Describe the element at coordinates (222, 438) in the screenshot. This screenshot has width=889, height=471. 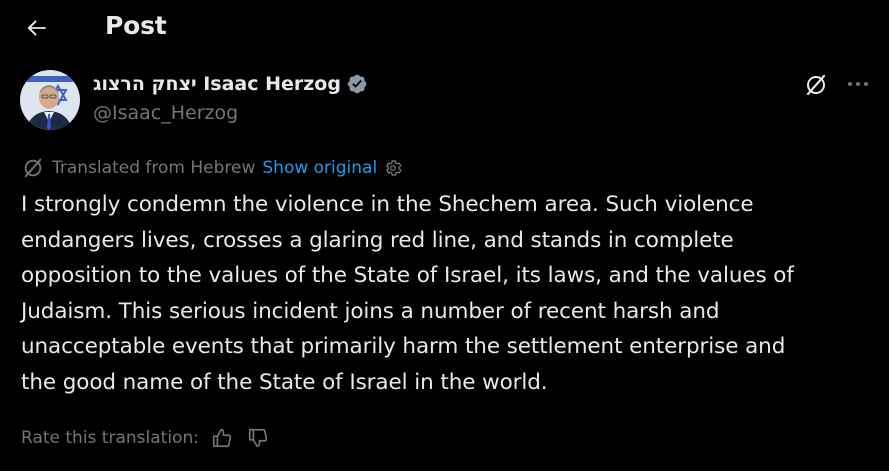
I see `thumbs-up-icon` at that location.